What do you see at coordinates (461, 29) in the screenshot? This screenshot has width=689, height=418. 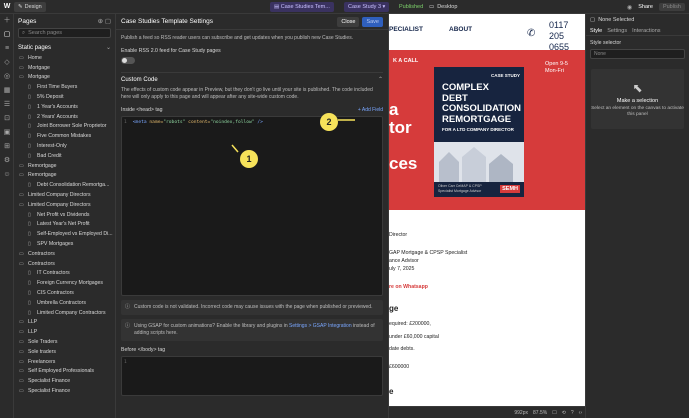 I see `nav-about: ABOUT` at bounding box center [461, 29].